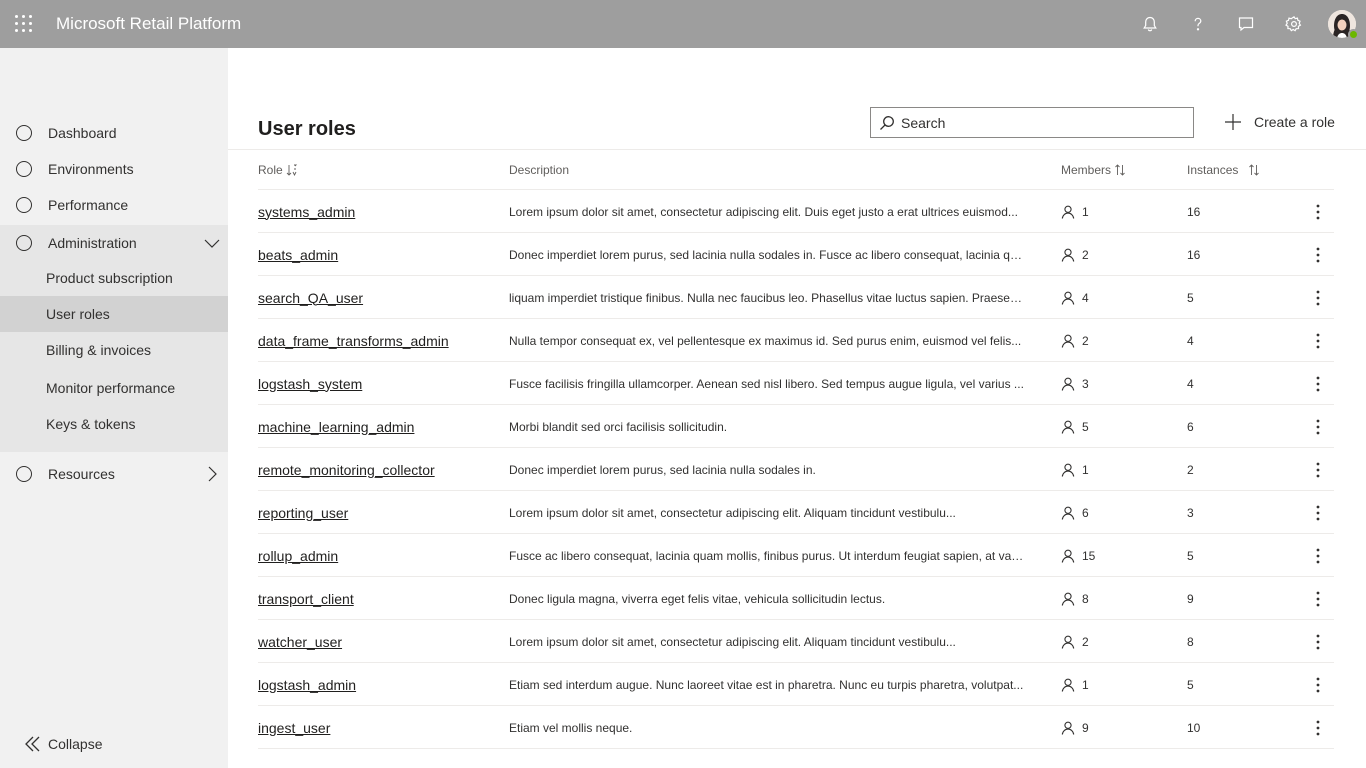  I want to click on role-name-link: search_QA_user, so click(310, 297).